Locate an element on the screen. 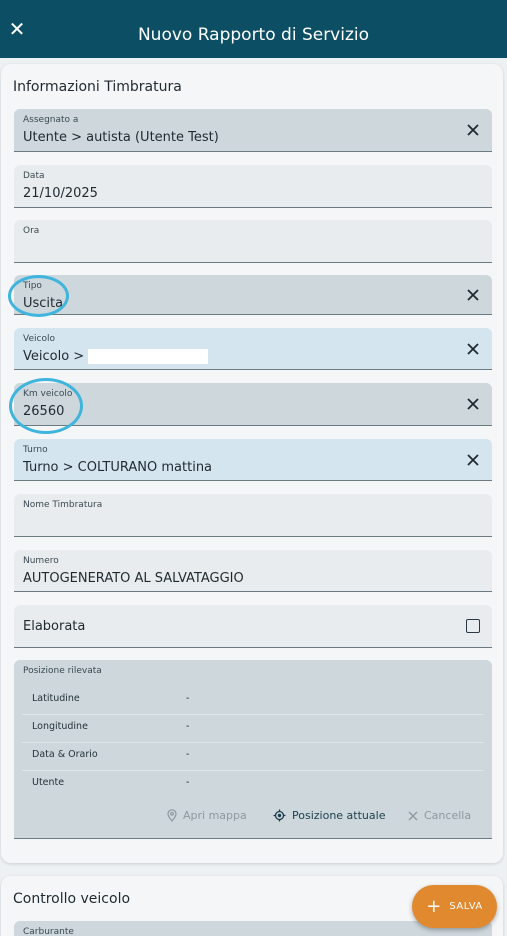 This screenshot has width=507, height=936. veicolo-value-text: Veicolo > is located at coordinates (54, 356).